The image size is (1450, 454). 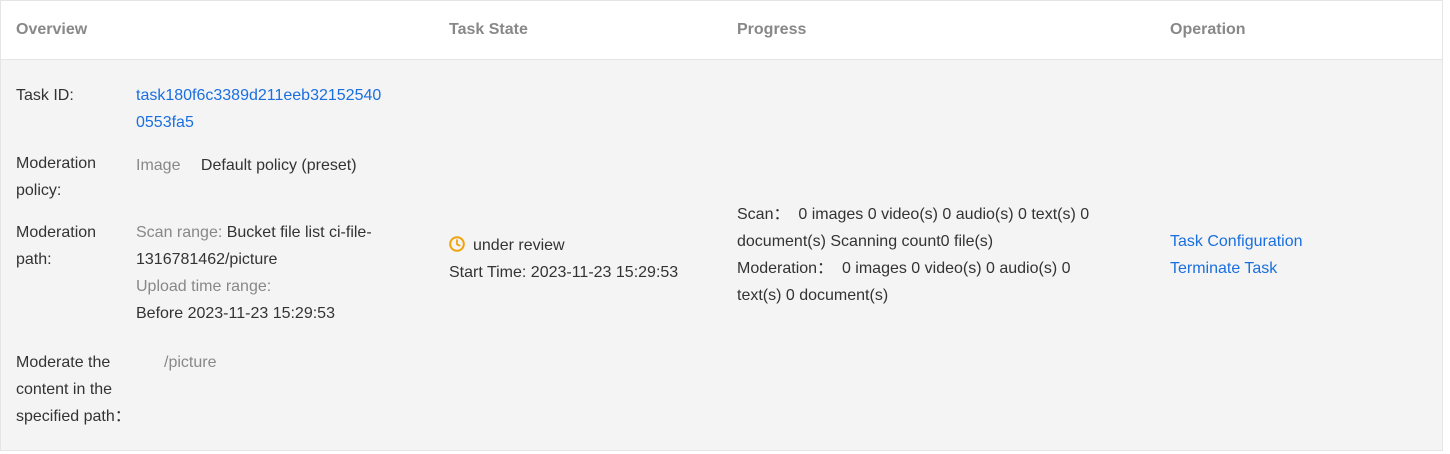 I want to click on policy-type: Image, so click(x=158, y=165).